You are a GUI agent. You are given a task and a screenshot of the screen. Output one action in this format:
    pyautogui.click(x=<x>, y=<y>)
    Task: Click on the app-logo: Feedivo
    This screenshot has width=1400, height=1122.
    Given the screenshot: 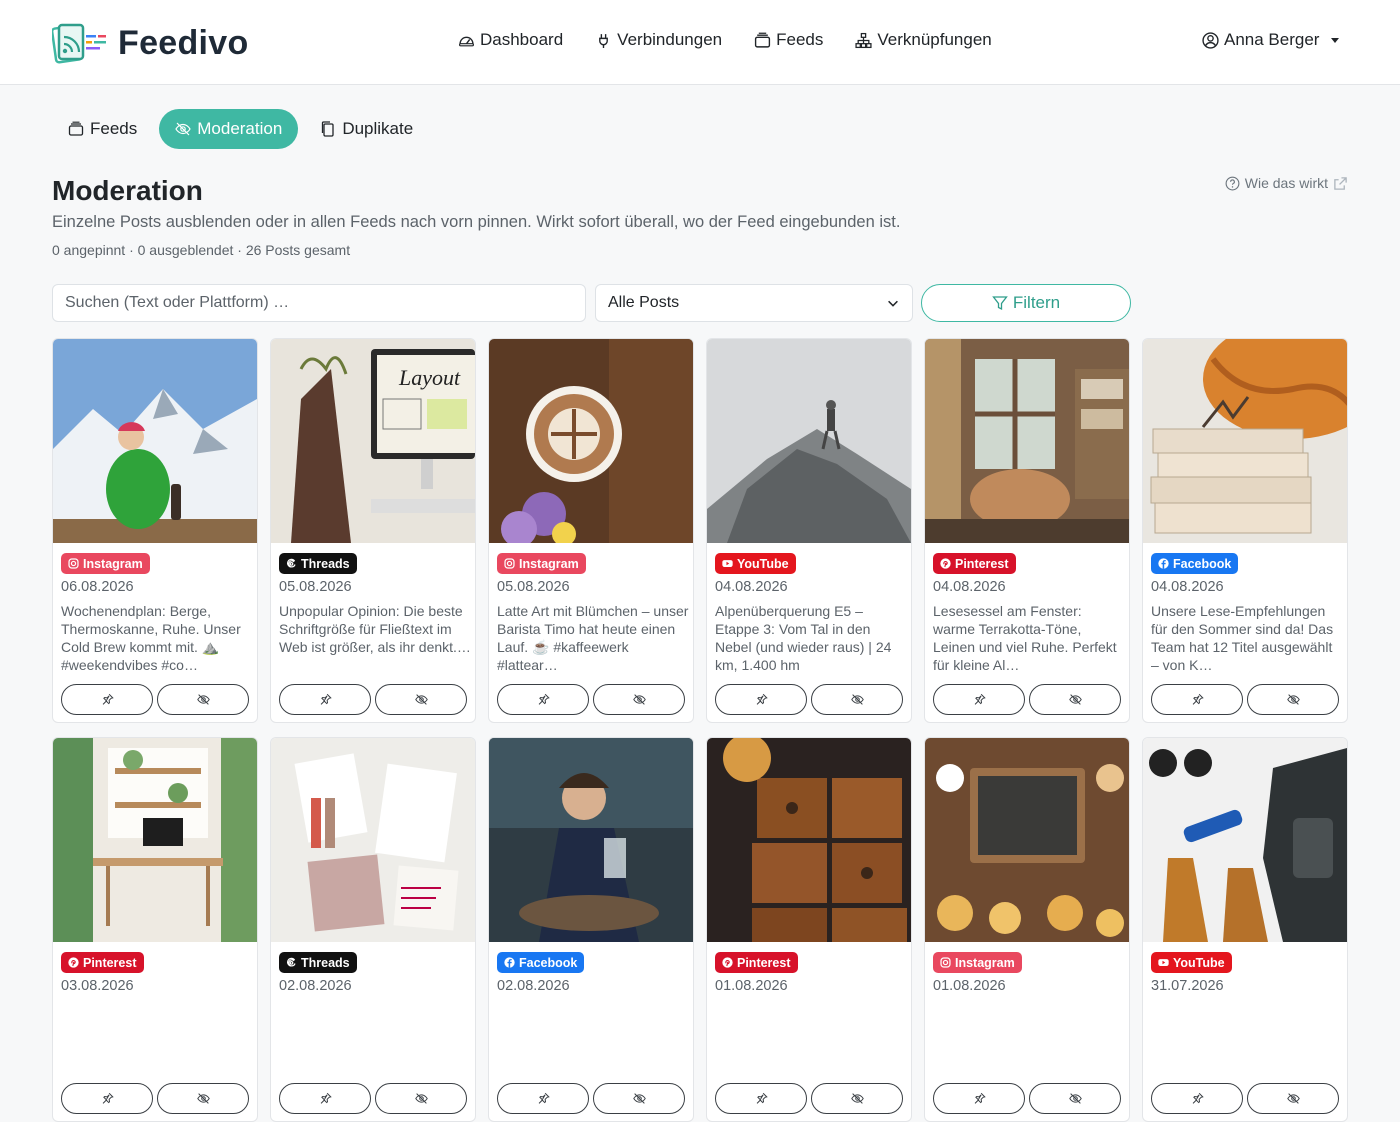 What is the action you would take?
    pyautogui.click(x=150, y=43)
    